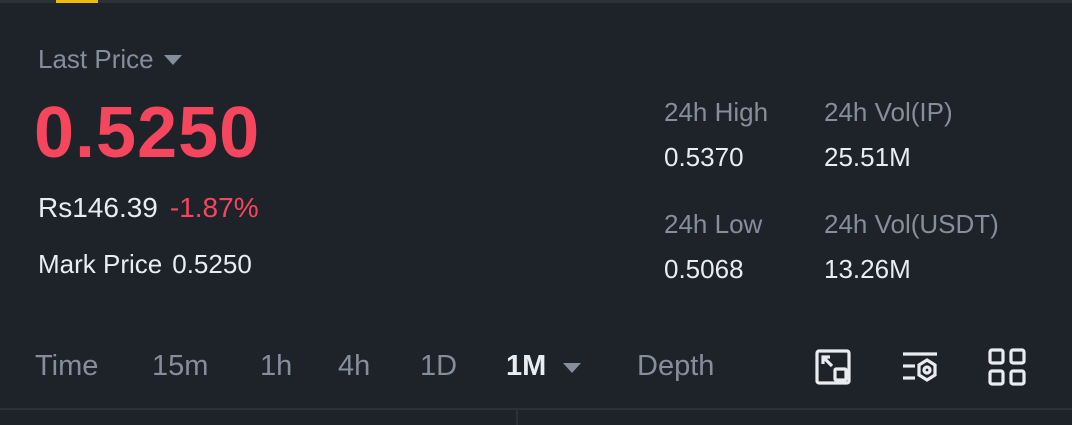  What do you see at coordinates (100, 264) in the screenshot?
I see `mark-price-label: Mark Price` at bounding box center [100, 264].